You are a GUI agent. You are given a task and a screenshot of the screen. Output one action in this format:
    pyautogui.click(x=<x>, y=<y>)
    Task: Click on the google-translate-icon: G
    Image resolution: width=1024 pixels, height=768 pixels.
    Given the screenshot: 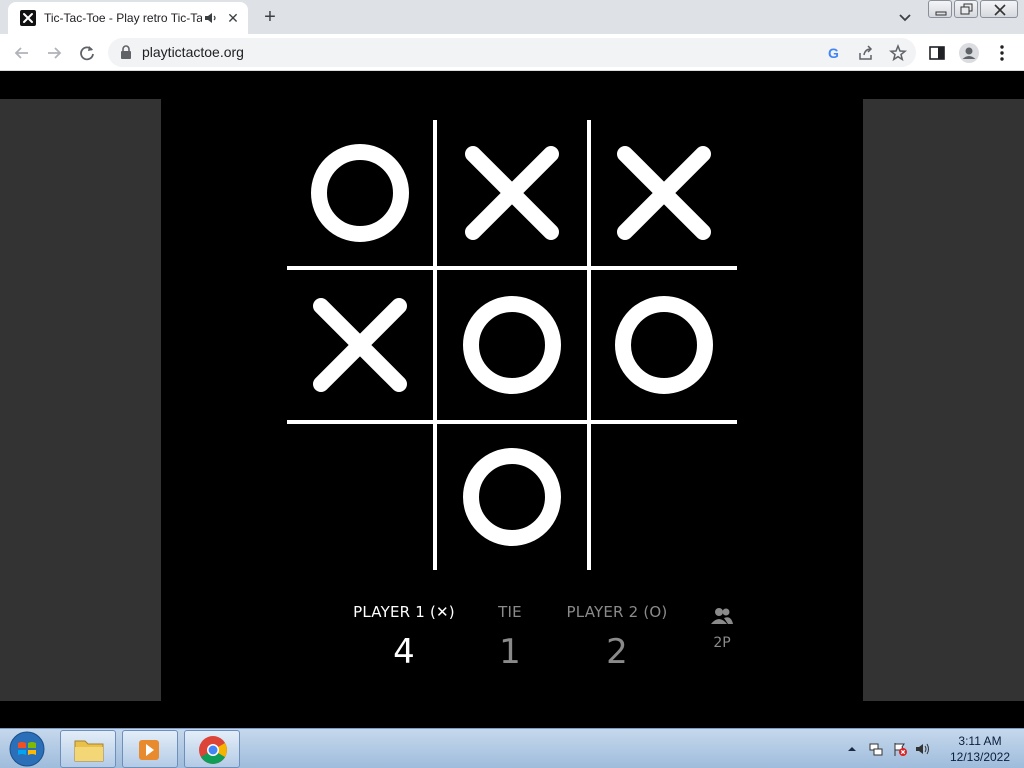 What is the action you would take?
    pyautogui.click(x=834, y=53)
    